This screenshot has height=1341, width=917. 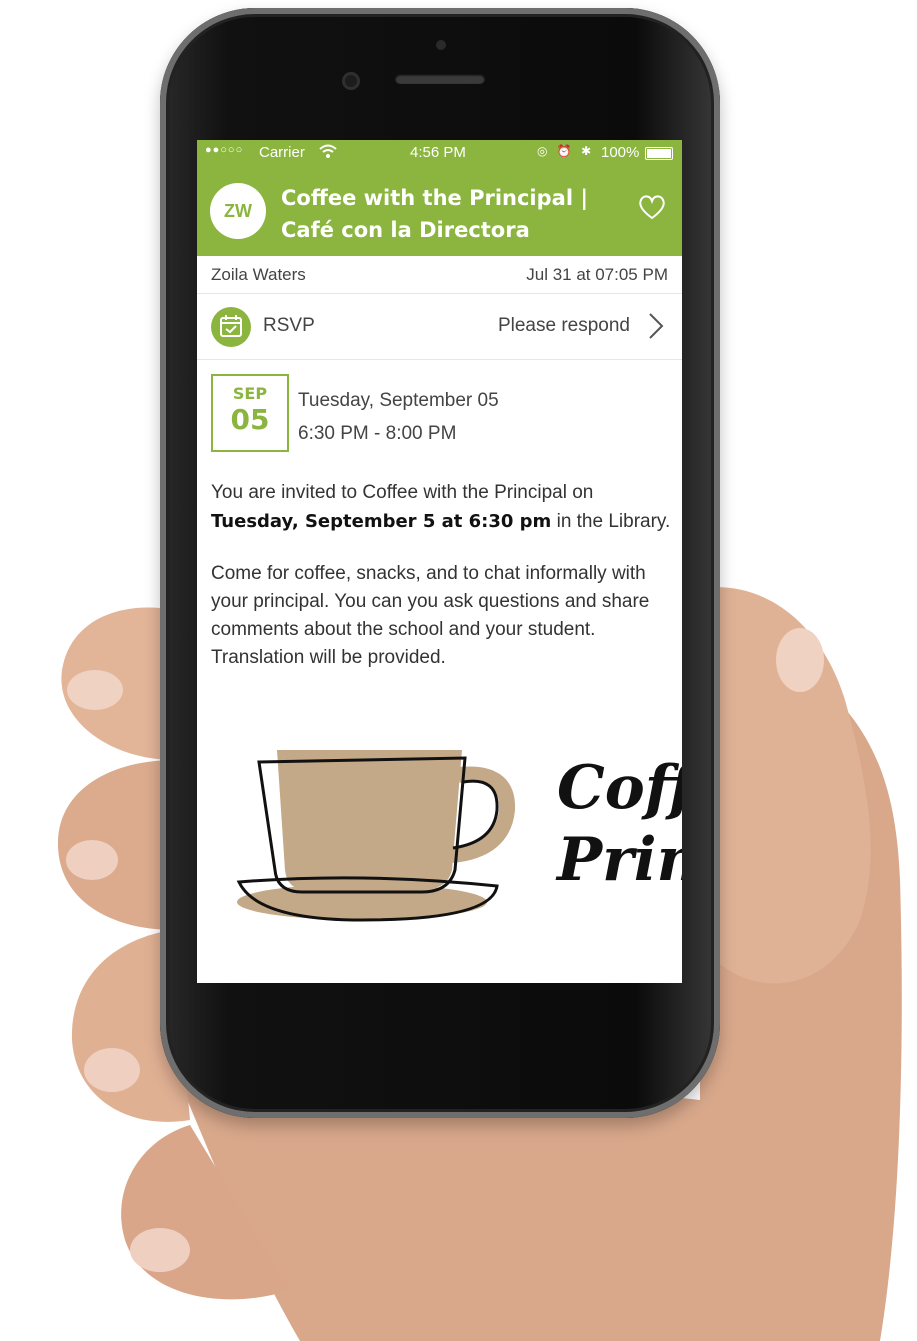 What do you see at coordinates (250, 393) in the screenshot?
I see `event-month: SEP` at bounding box center [250, 393].